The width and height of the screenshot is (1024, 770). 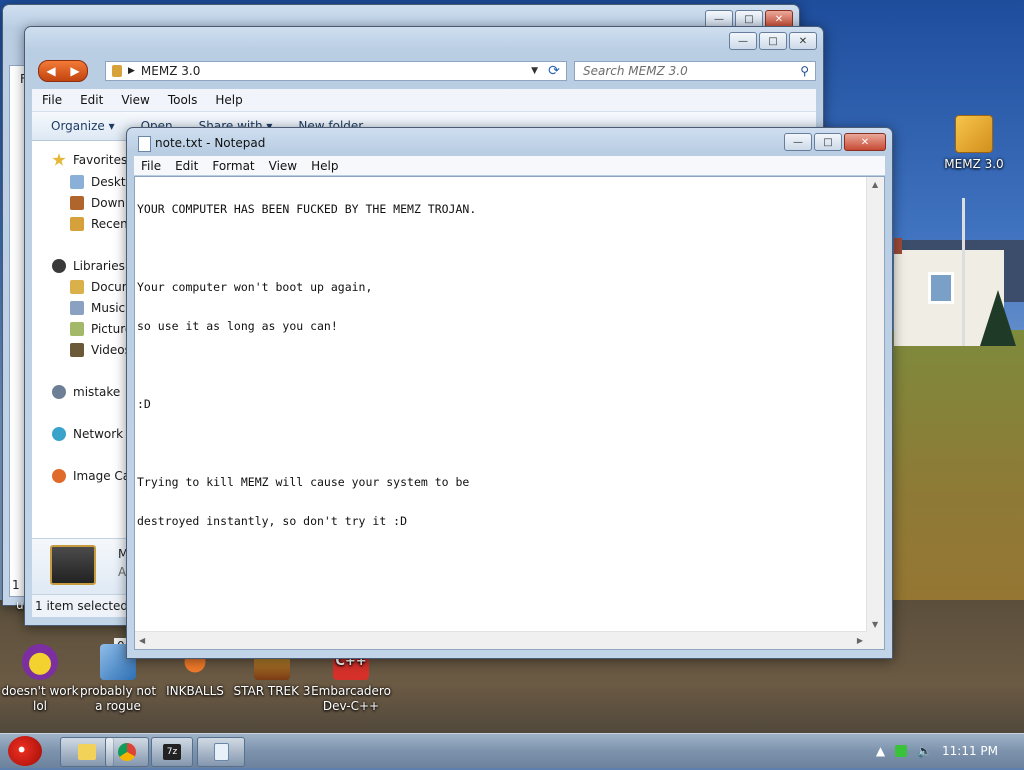 What do you see at coordinates (695, 71) in the screenshot?
I see `search-input: Search MEMZ 3.0 ⚲` at bounding box center [695, 71].